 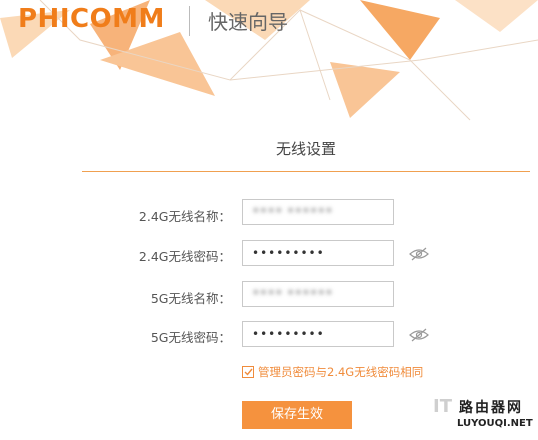 I want to click on watermark-site-name: 路由器网, so click(x=491, y=408).